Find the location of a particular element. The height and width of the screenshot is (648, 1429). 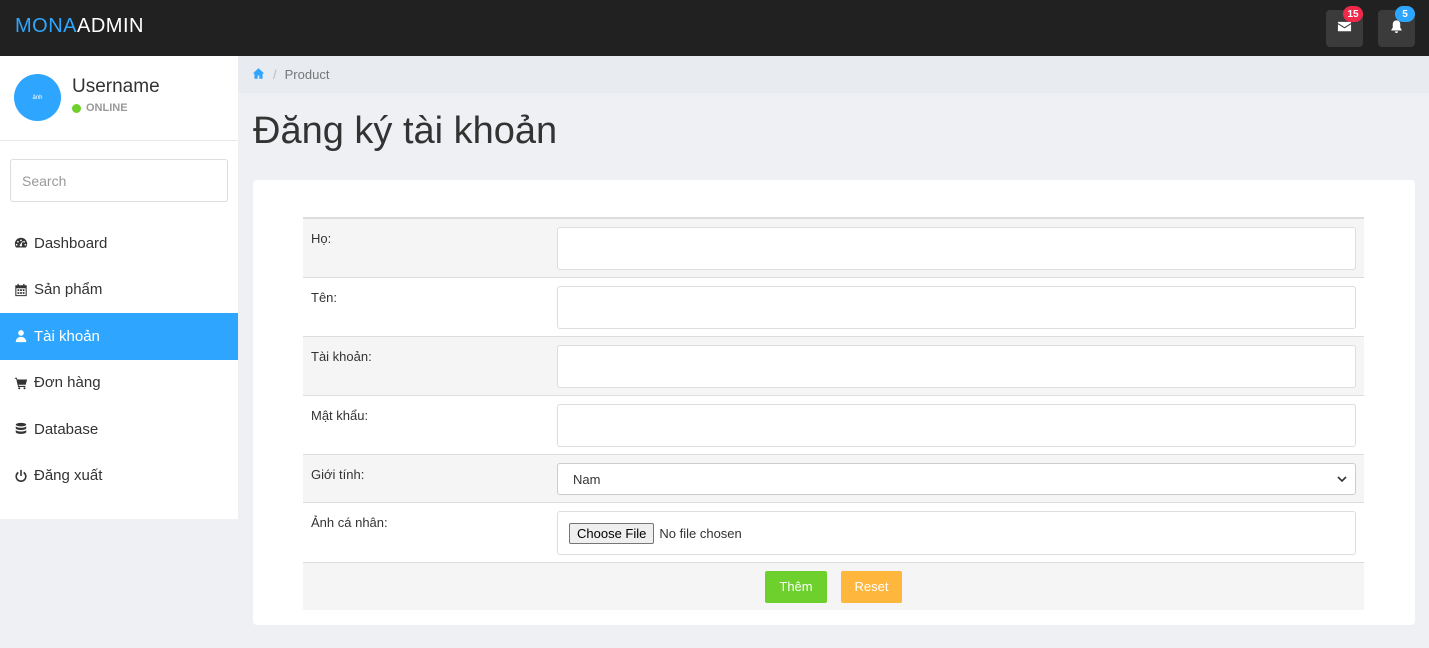

sidebar-item-dashboard: Dashboard is located at coordinates (119, 243).